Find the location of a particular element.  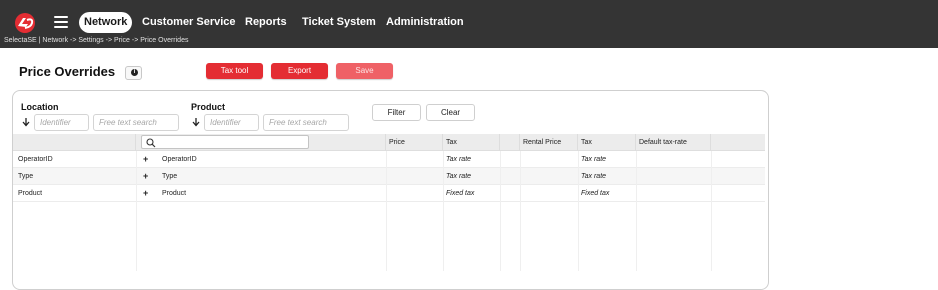

location-label: Location is located at coordinates (40, 107).